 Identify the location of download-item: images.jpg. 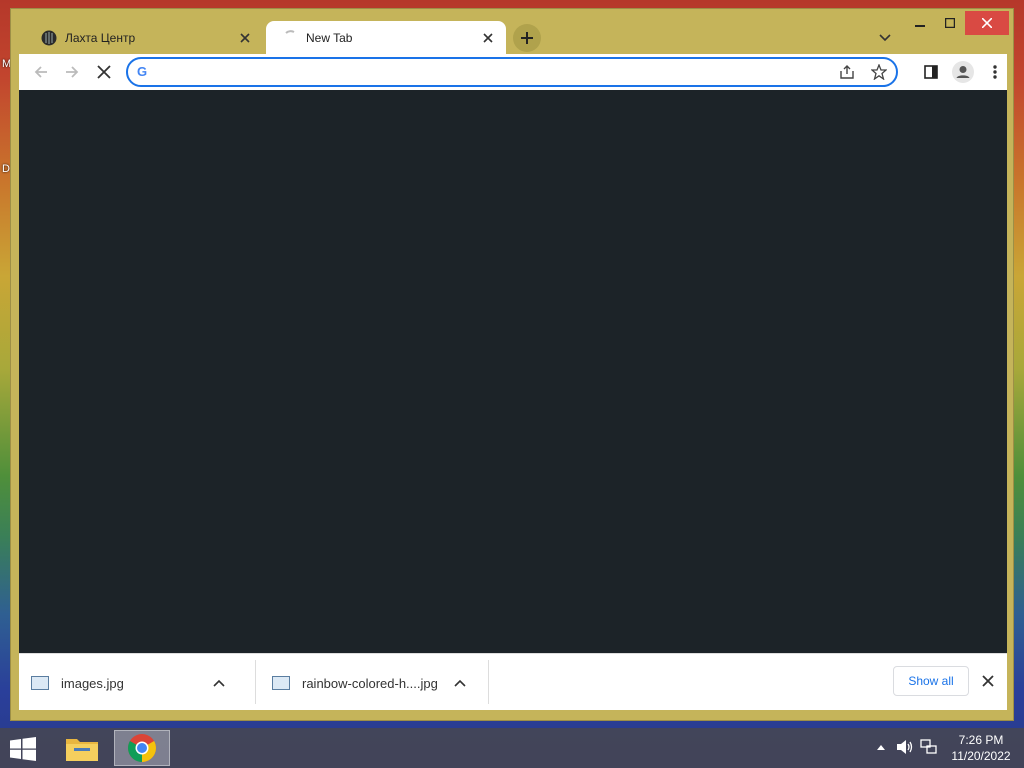
(122, 683).